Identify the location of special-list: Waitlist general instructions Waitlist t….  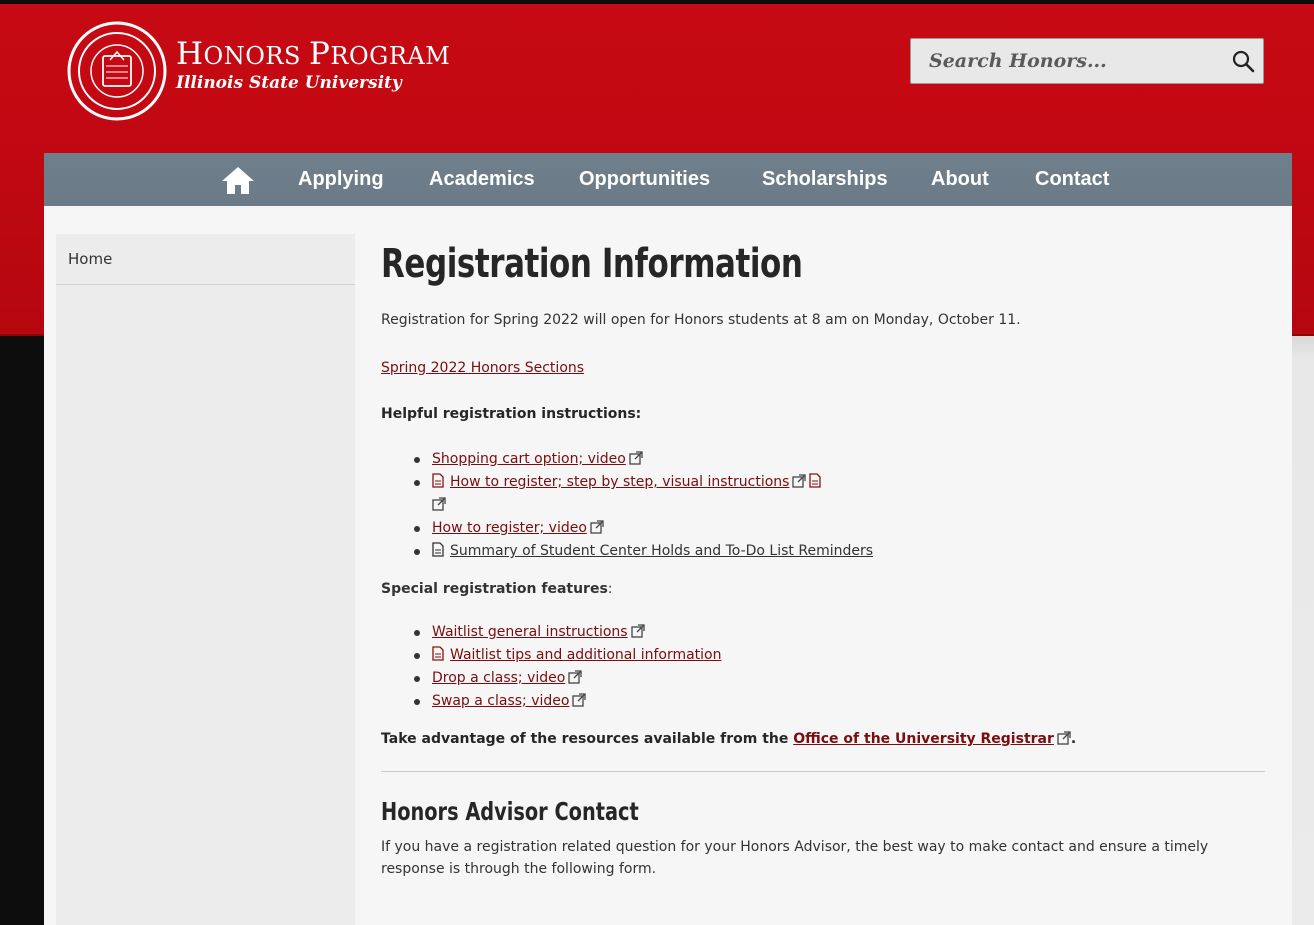
(840, 667).